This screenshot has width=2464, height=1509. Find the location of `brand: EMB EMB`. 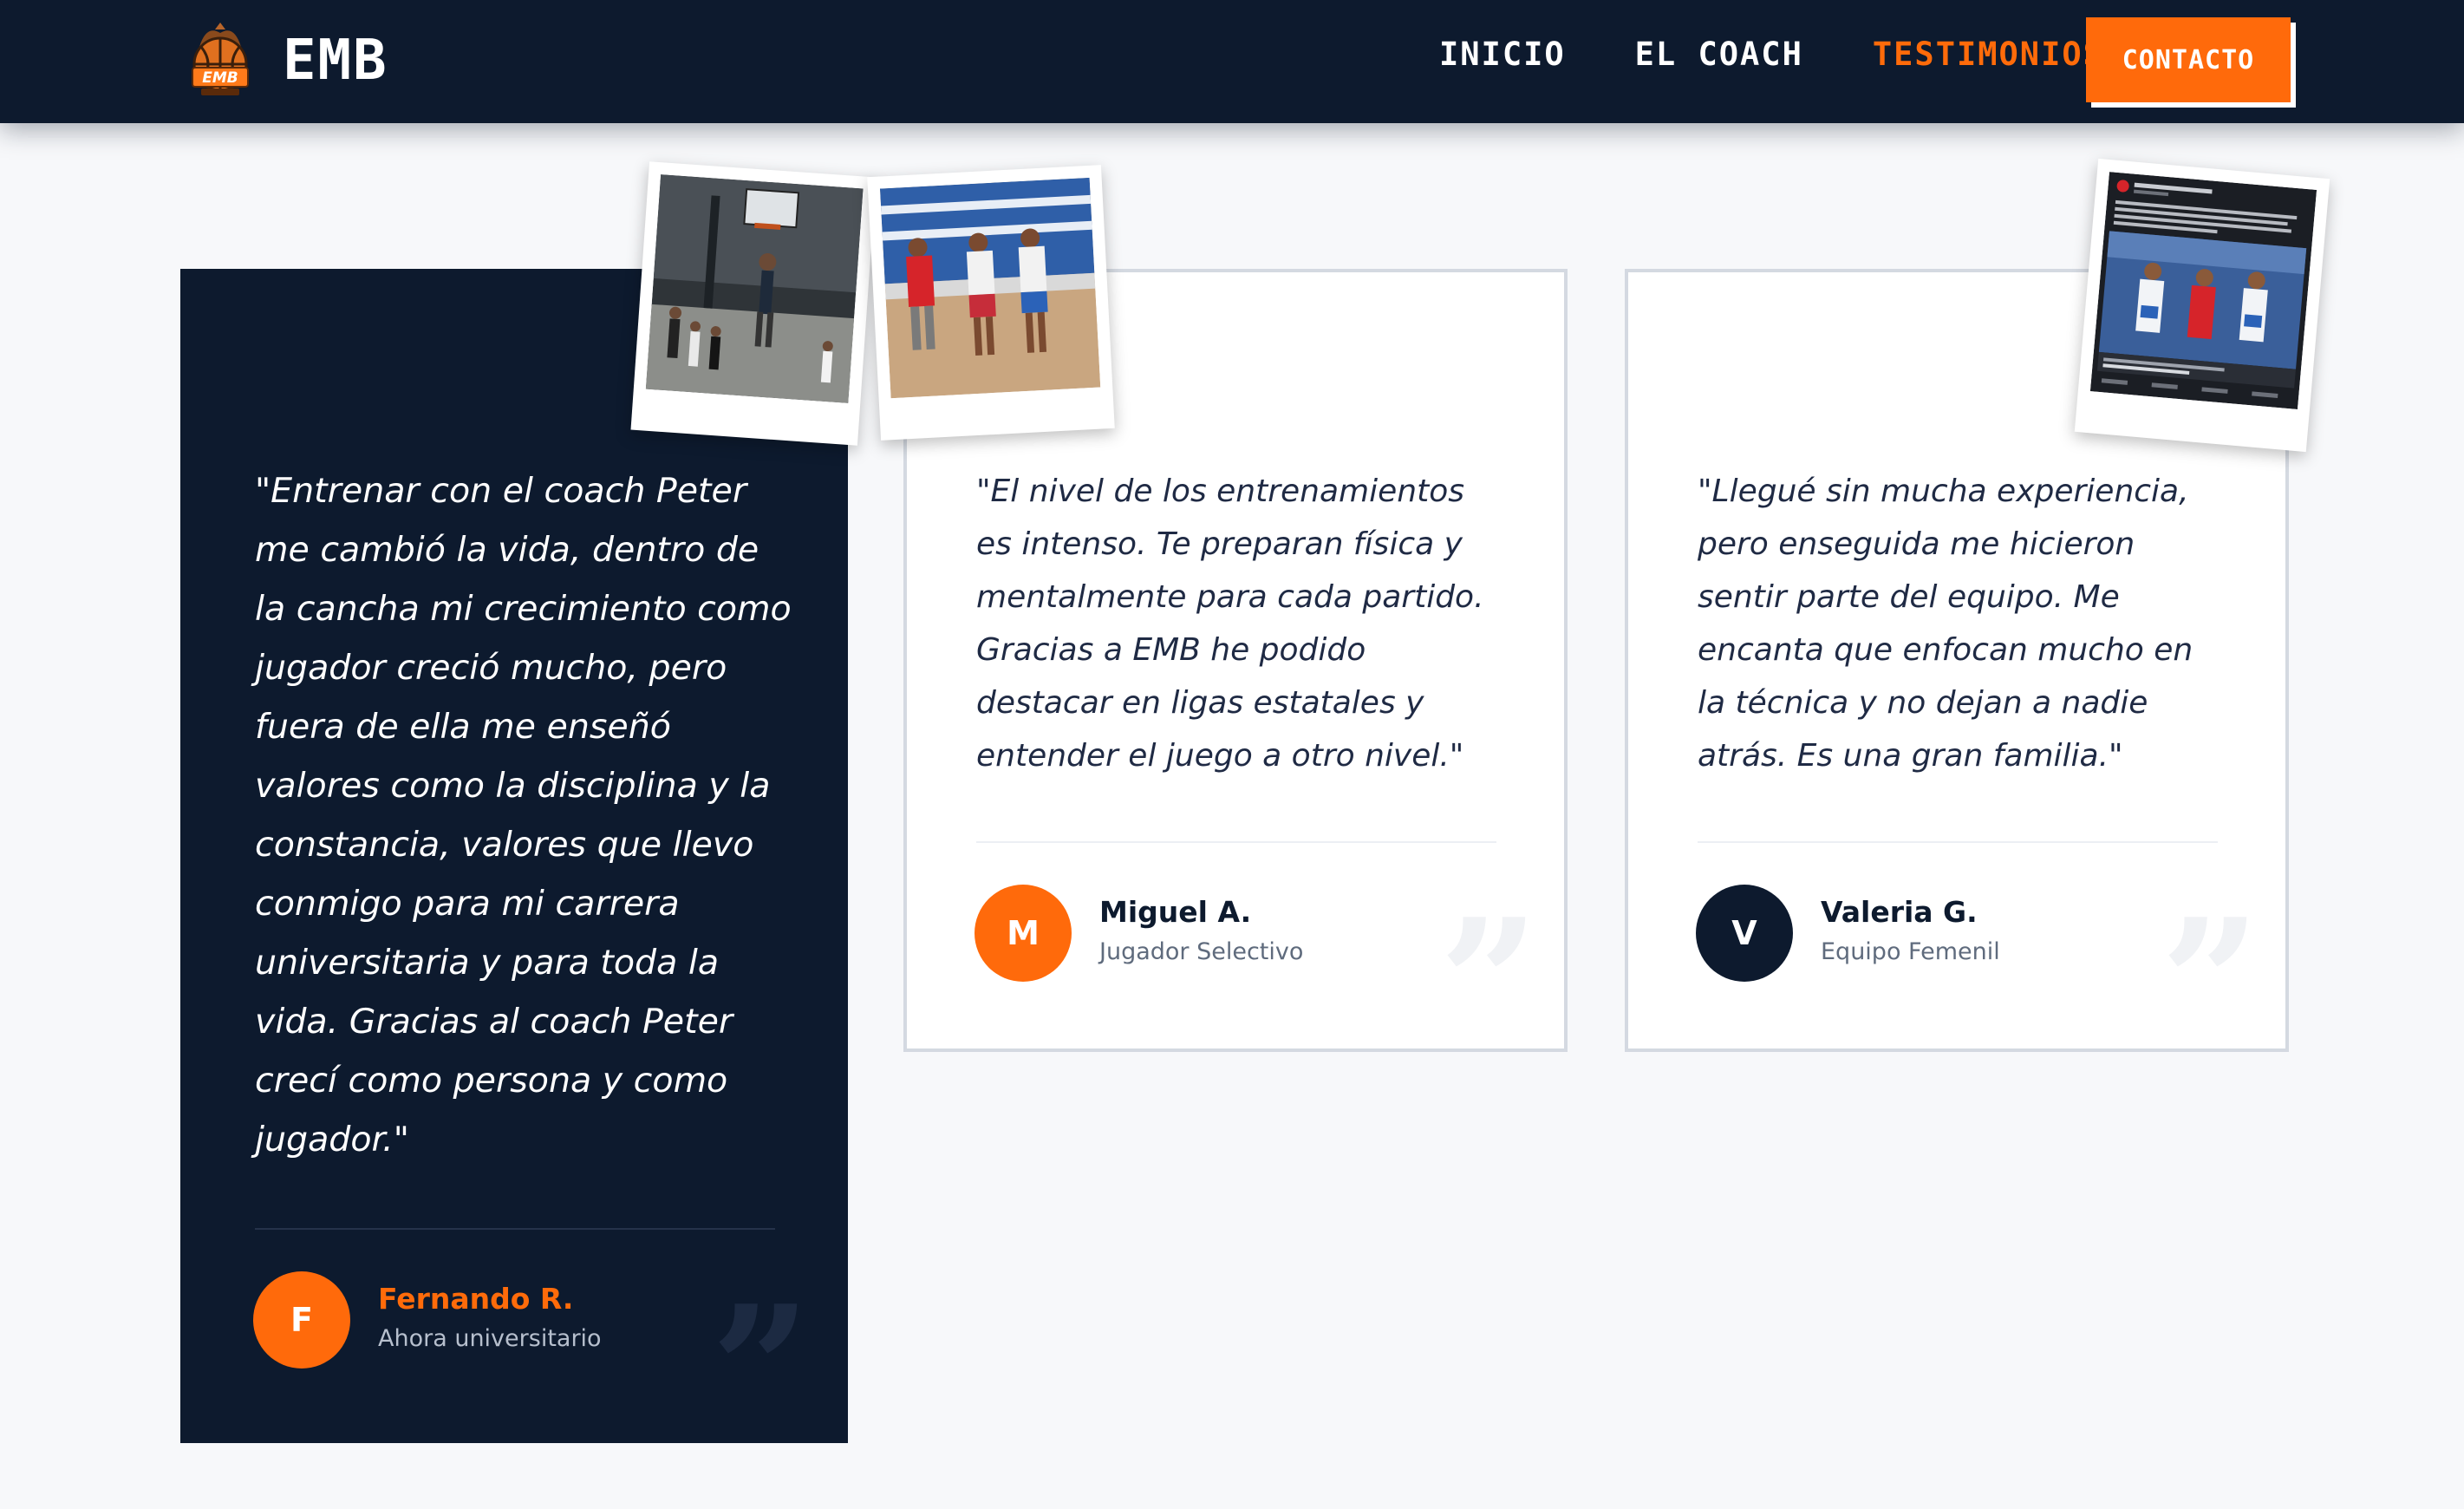

brand: EMB EMB is located at coordinates (284, 61).